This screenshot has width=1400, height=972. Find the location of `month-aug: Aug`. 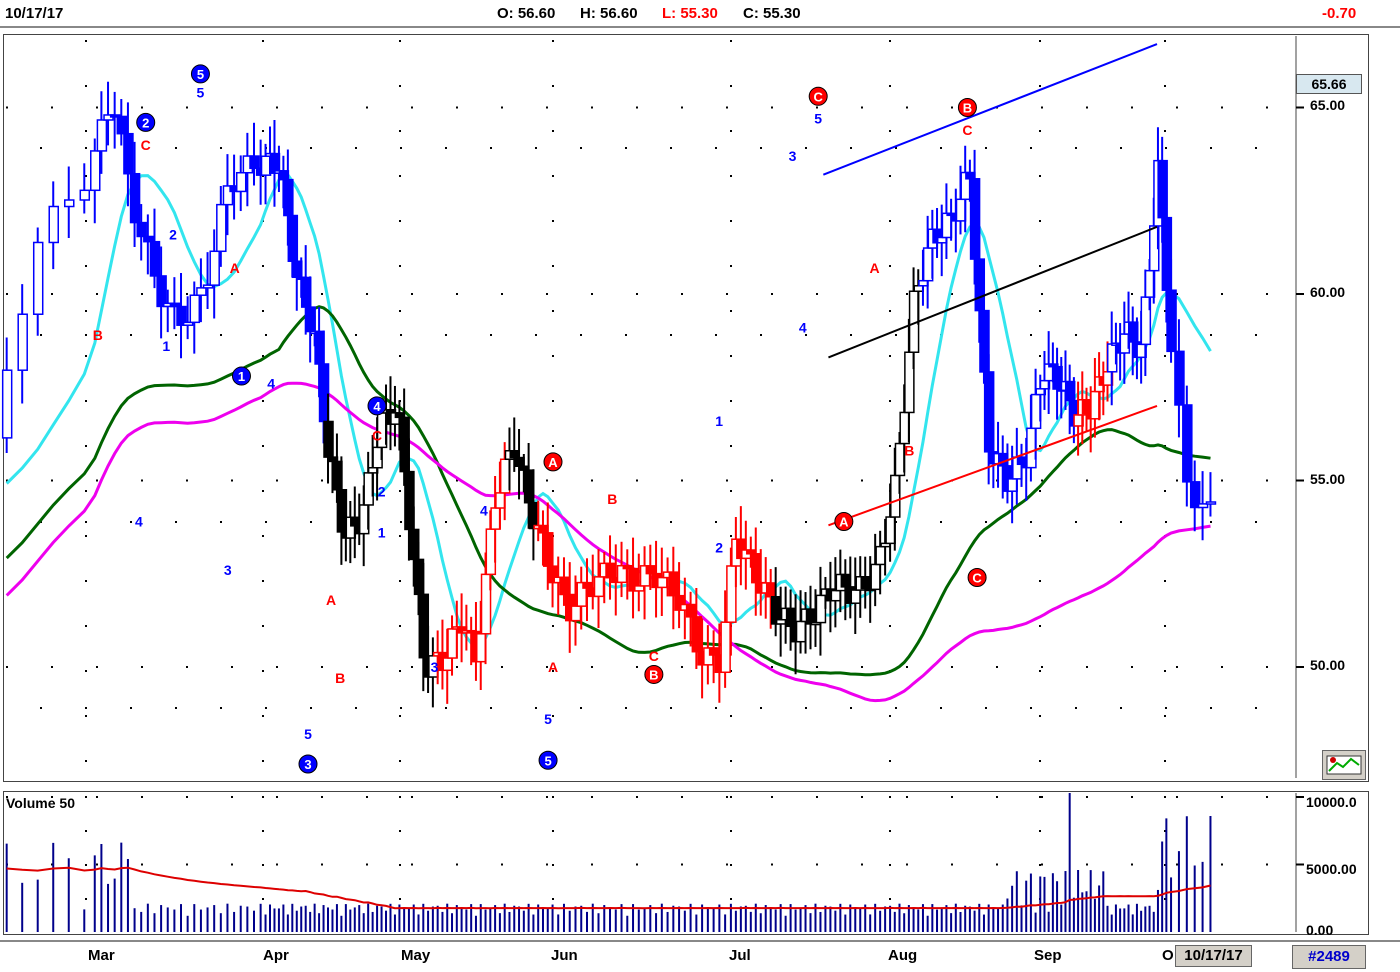

month-aug: Aug is located at coordinates (903, 955).